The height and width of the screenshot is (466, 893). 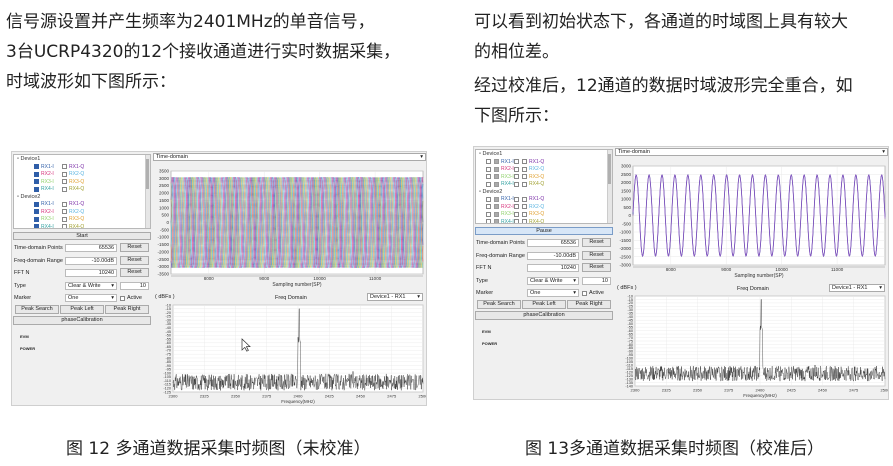 I want to click on y-tick-label: -1000, so click(x=163, y=237).